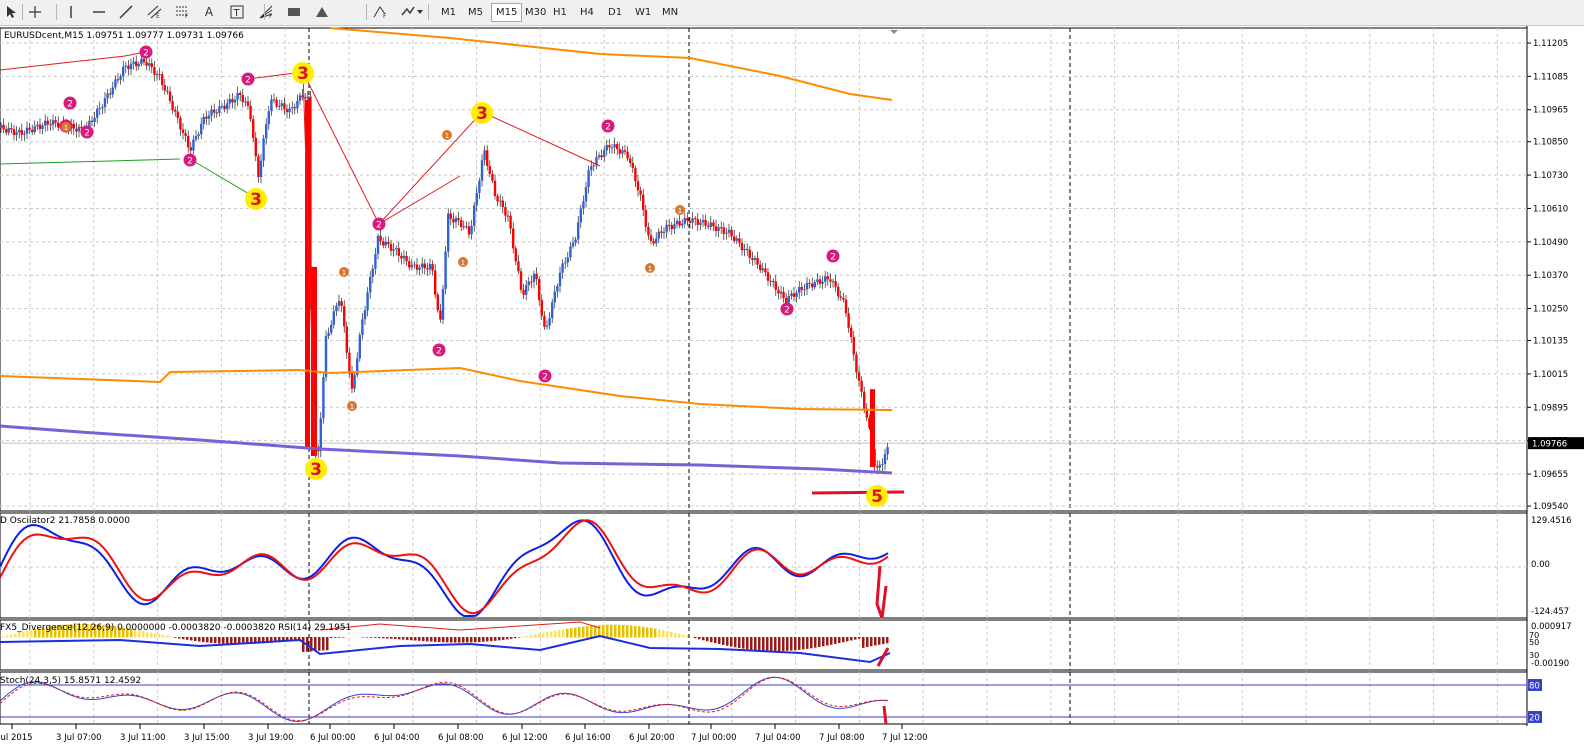 The height and width of the screenshot is (751, 1584). What do you see at coordinates (155, 12) in the screenshot?
I see `equidistant-channel-tool-icon: E` at bounding box center [155, 12].